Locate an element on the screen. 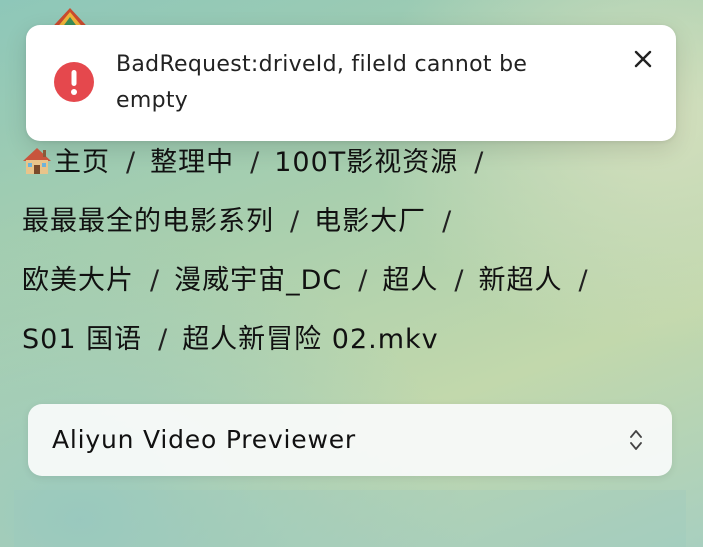  breadcrumb-item: 整理中 is located at coordinates (192, 162).